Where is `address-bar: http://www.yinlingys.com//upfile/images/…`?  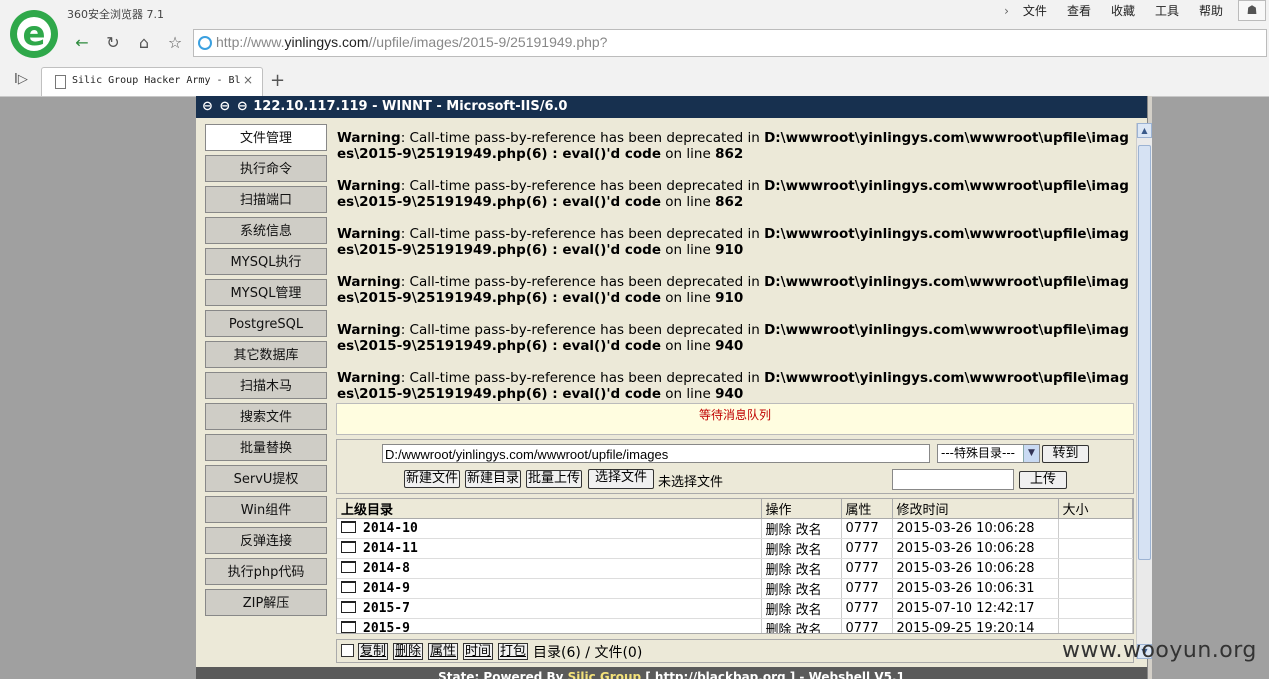 address-bar: http://www.yinlingys.com//upfile/images/… is located at coordinates (730, 43).